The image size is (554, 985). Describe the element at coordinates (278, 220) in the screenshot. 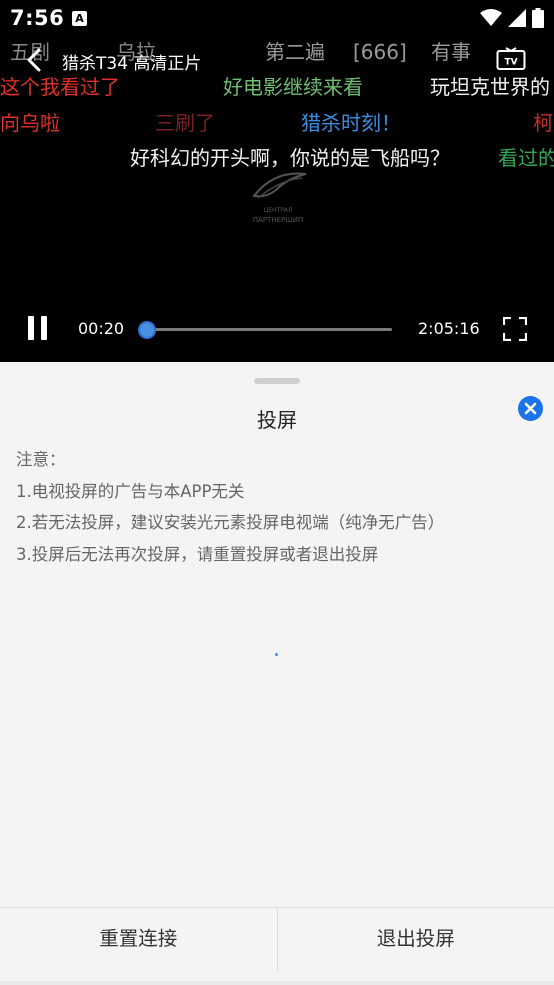

I see `svg-text: ПАРТНЕРШИП` at that location.